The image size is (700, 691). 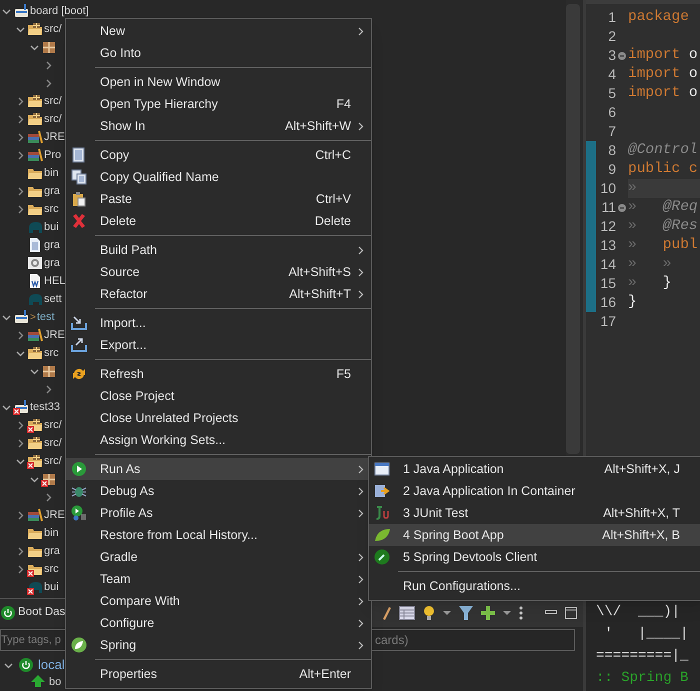 I want to click on tree-item-label: Pro, so click(x=53, y=155).